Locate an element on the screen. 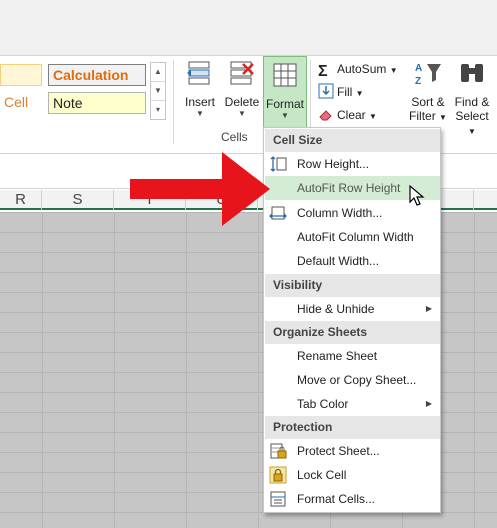 The image size is (497, 528). svg-text: A is located at coordinates (418, 68).